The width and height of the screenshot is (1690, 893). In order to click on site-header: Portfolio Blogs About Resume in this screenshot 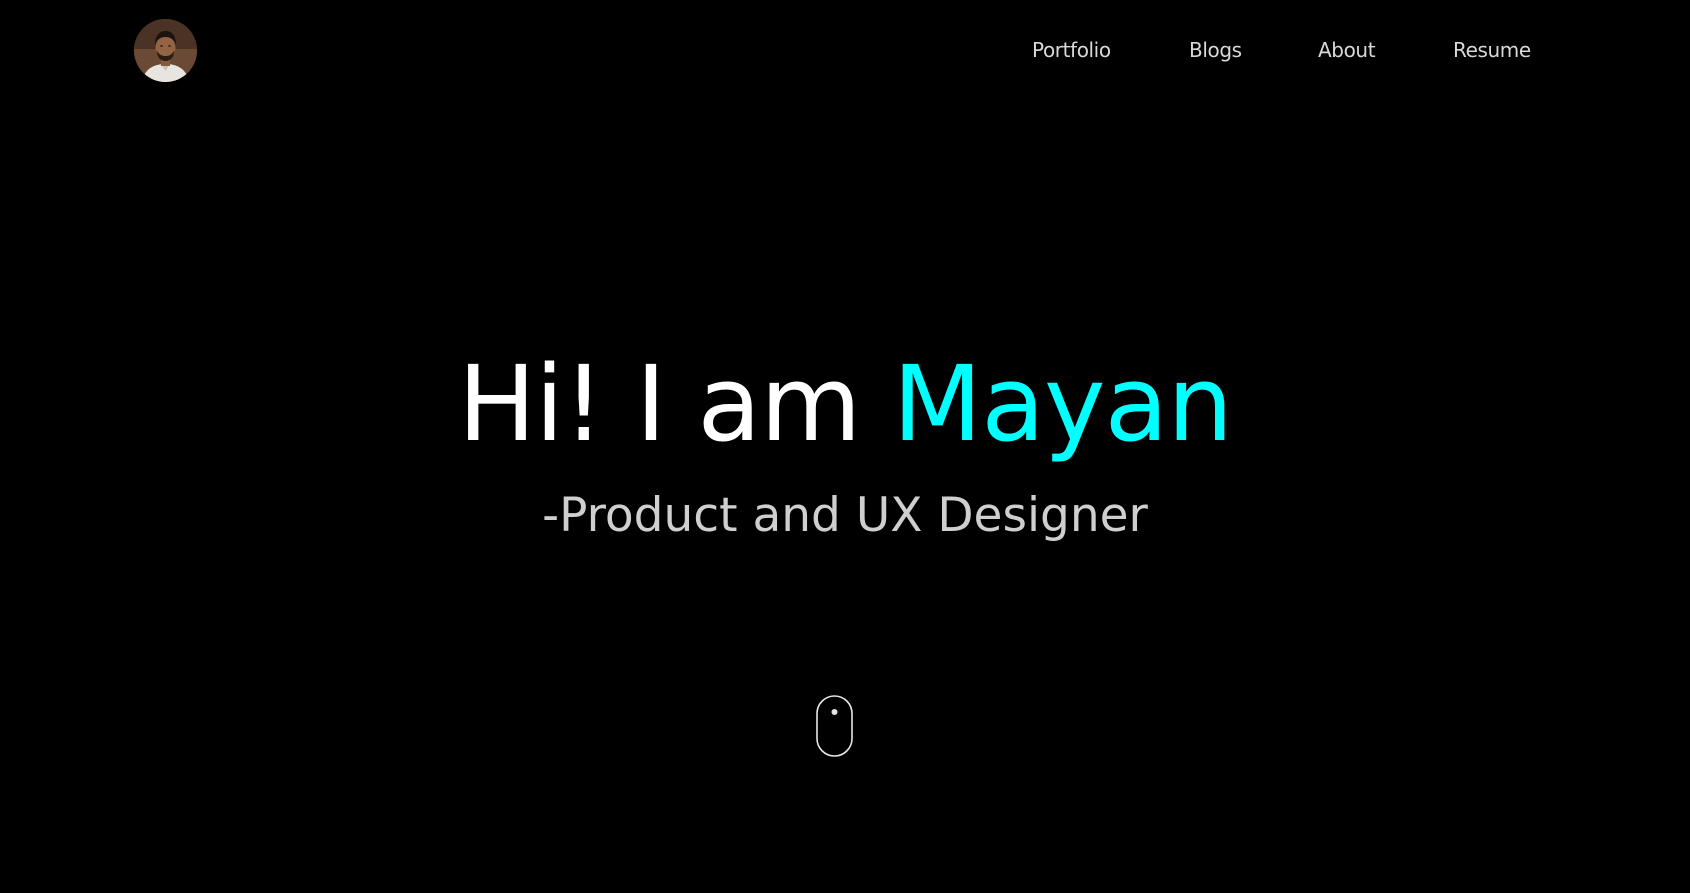, I will do `click(845, 50)`.